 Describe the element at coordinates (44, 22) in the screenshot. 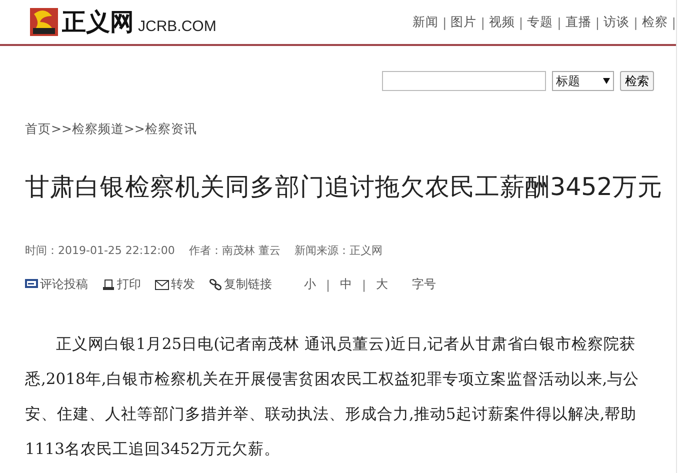

I see `logo-icon` at that location.